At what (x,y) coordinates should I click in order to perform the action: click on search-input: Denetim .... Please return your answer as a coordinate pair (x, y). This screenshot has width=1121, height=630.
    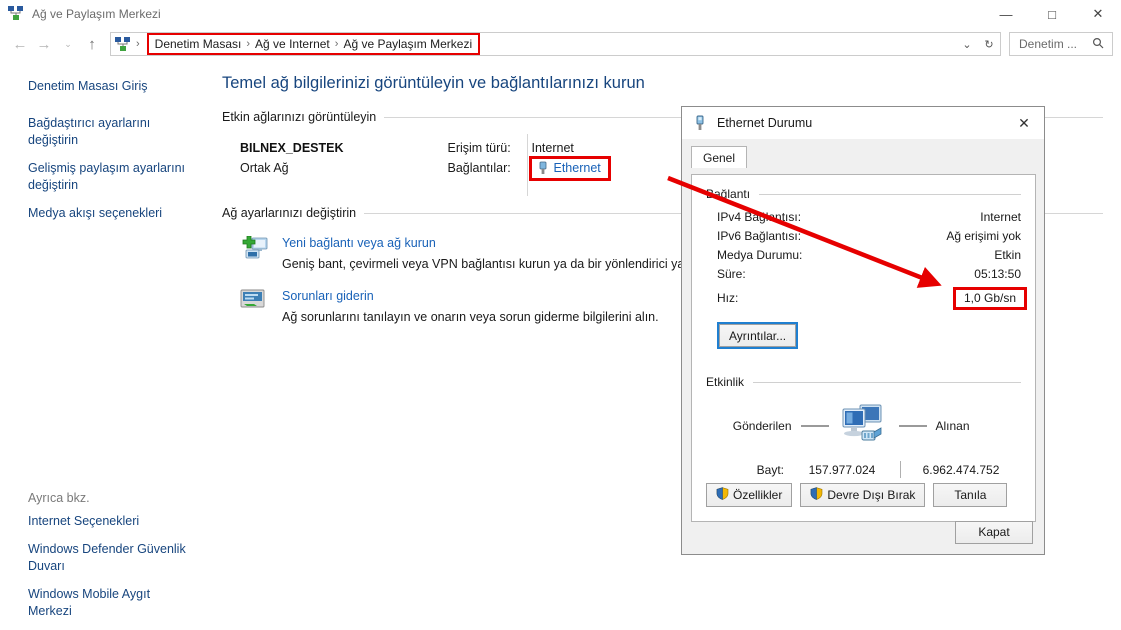
    Looking at the image, I should click on (1061, 44).